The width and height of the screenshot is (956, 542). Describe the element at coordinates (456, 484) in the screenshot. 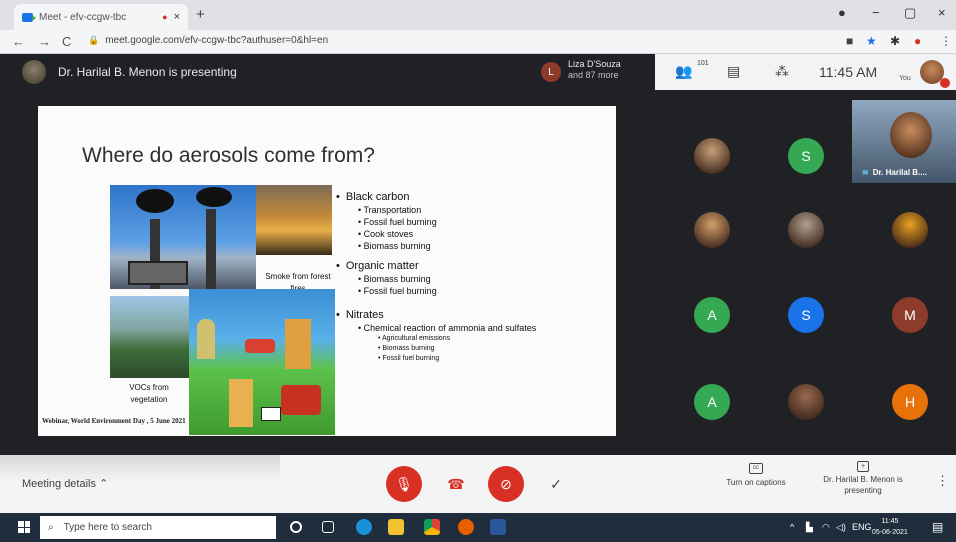

I see `leave-call-button: ☎` at that location.